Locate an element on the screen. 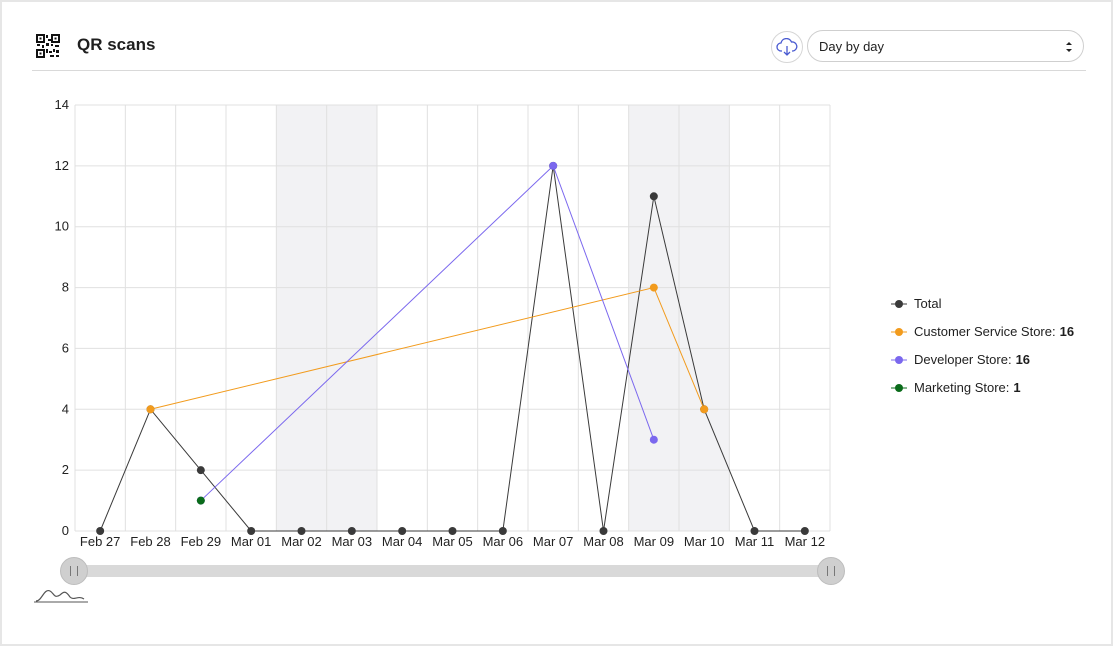  legend-item: Developer Store: 16 is located at coordinates (982, 366).